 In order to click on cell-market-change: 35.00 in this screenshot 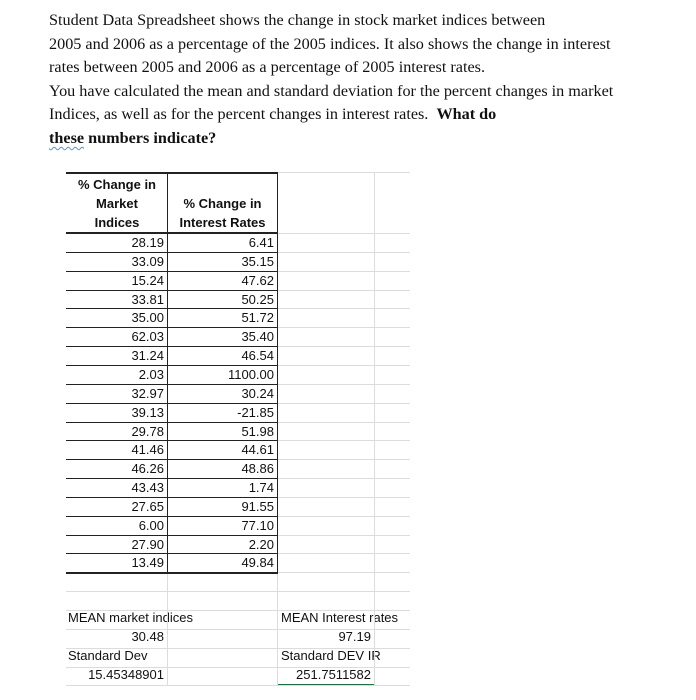, I will do `click(116, 318)`.